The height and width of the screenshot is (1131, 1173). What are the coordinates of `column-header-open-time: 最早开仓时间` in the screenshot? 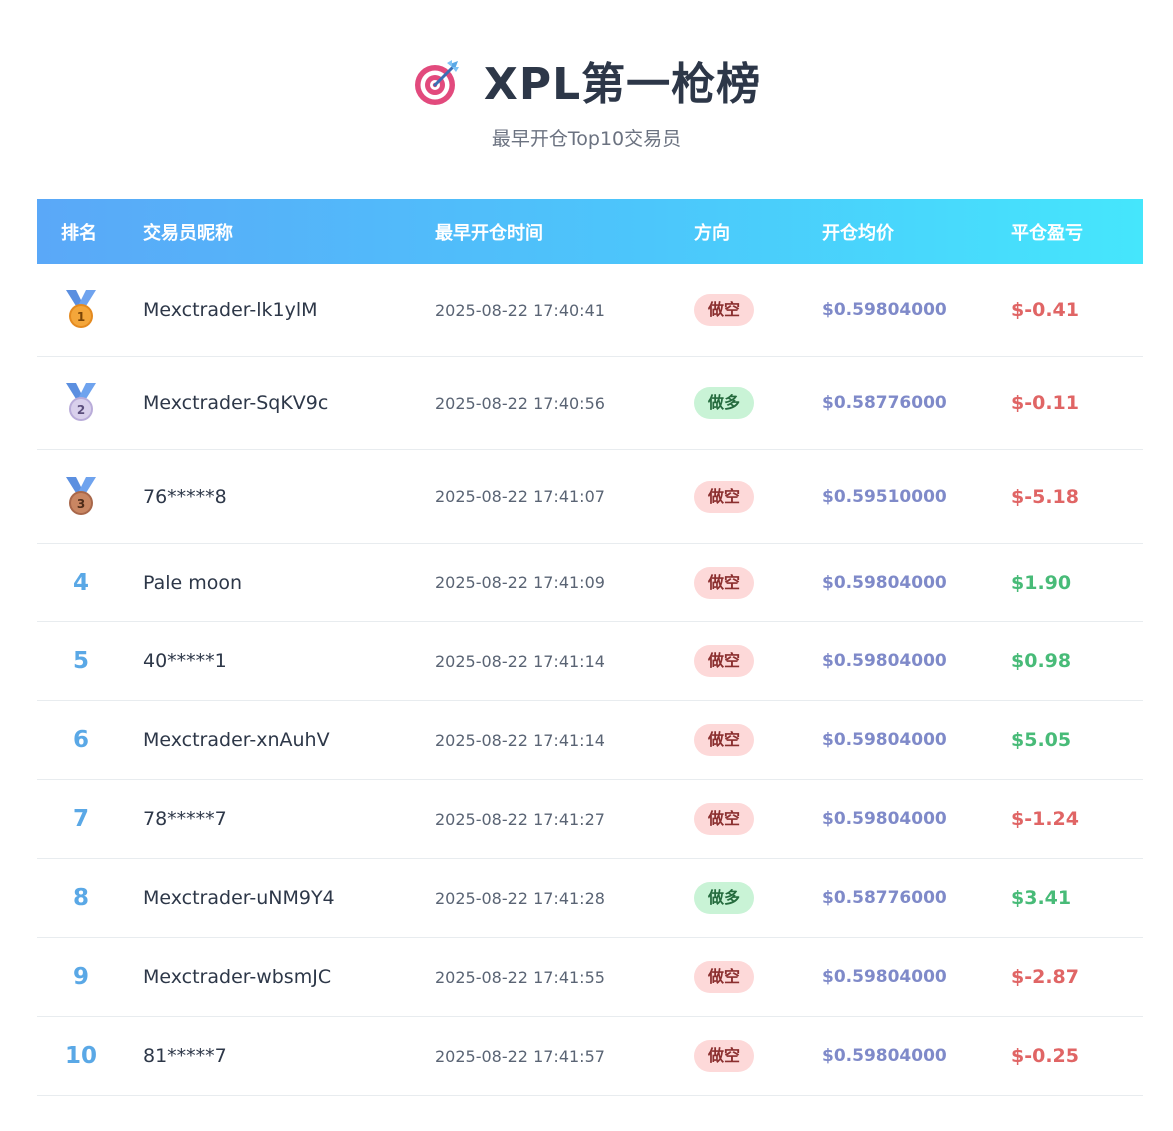 It's located at (489, 233).